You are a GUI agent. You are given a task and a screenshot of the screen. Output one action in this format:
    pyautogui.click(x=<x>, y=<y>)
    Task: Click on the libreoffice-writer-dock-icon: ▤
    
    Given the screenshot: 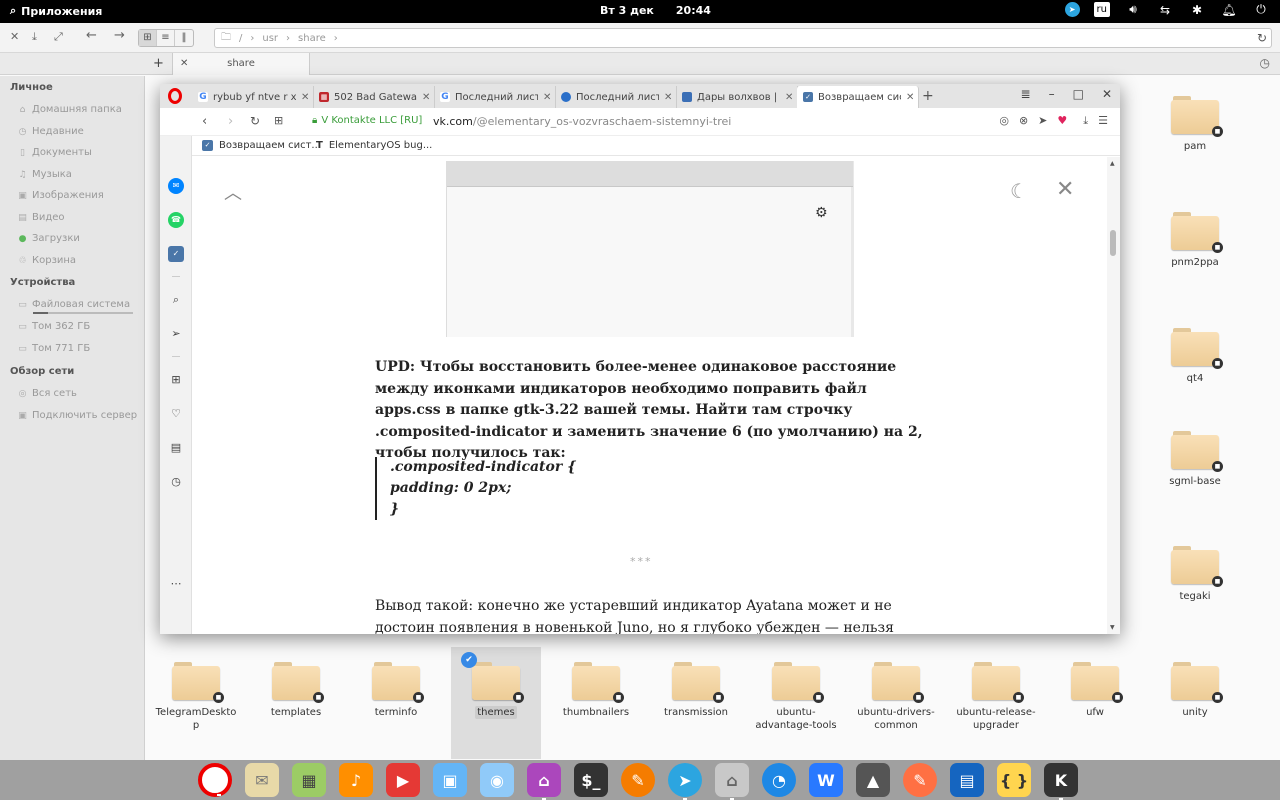 What is the action you would take?
    pyautogui.click(x=967, y=780)
    